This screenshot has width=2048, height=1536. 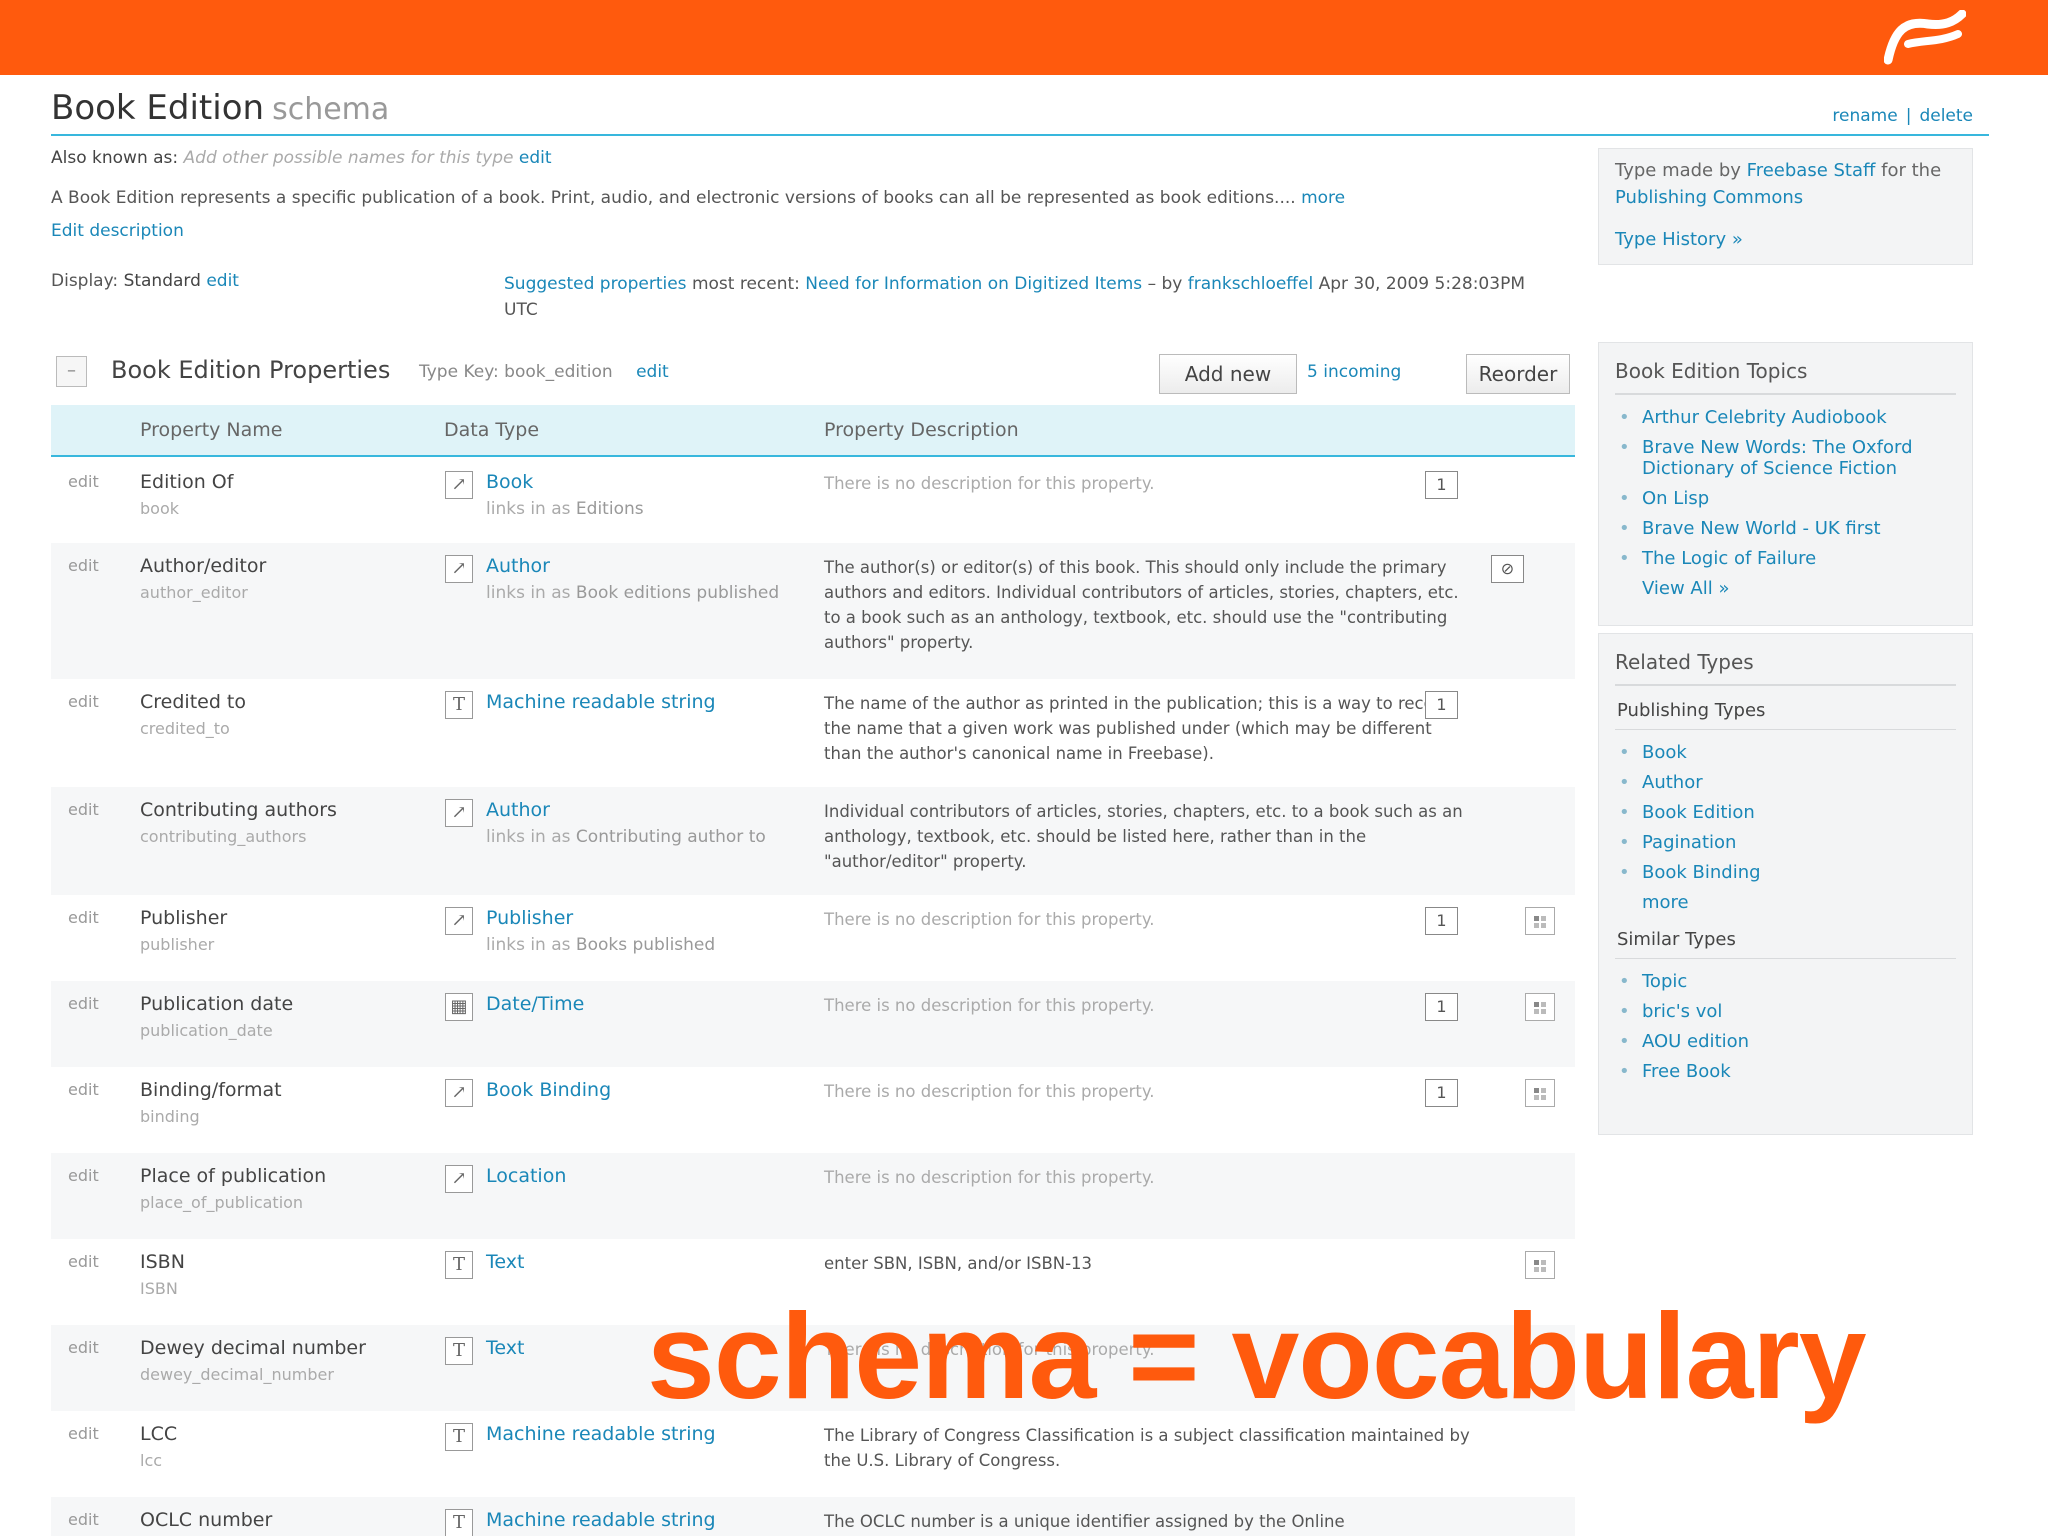 I want to click on related-type-link: Pagination, so click(x=1785, y=842).